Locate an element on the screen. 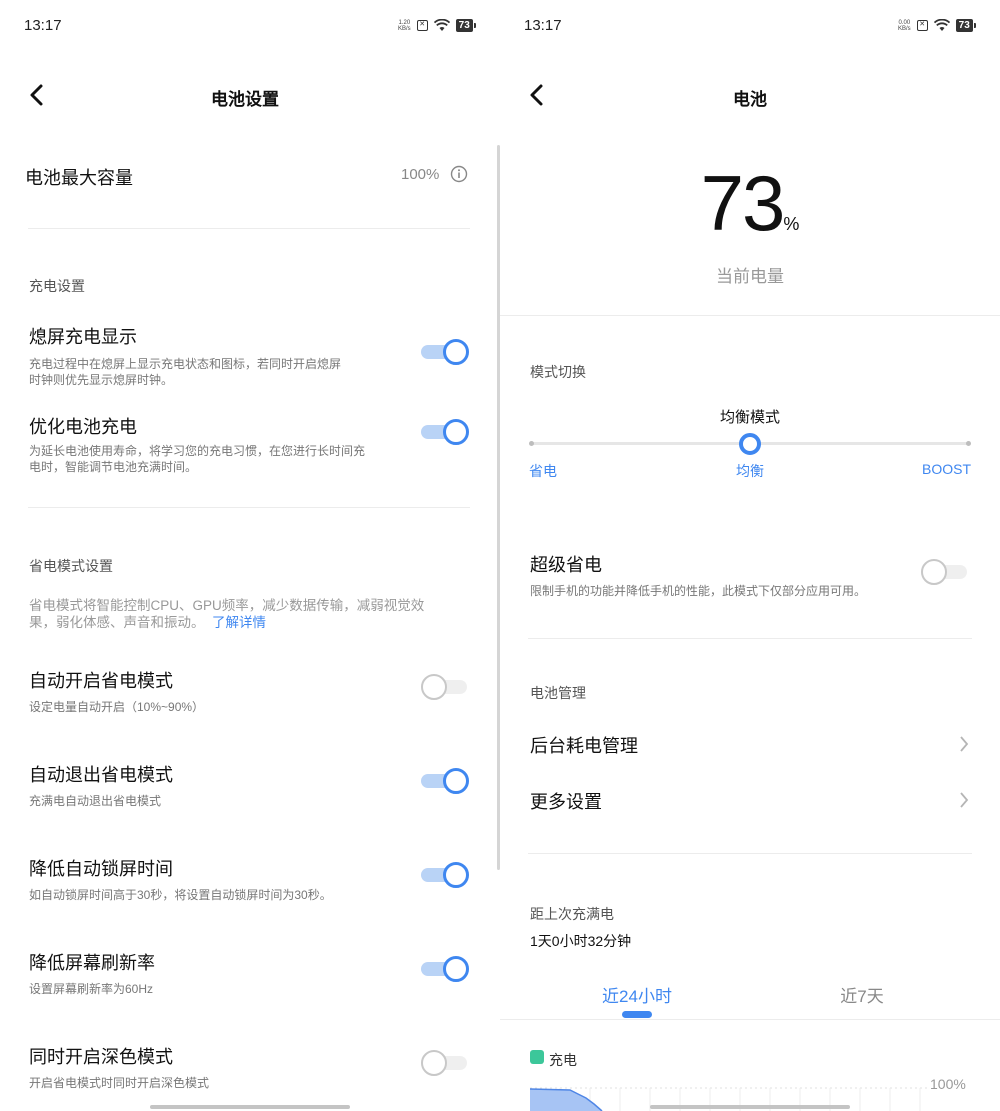 The image size is (1000, 1111). tab-24h: 近24小时 is located at coordinates (637, 994).